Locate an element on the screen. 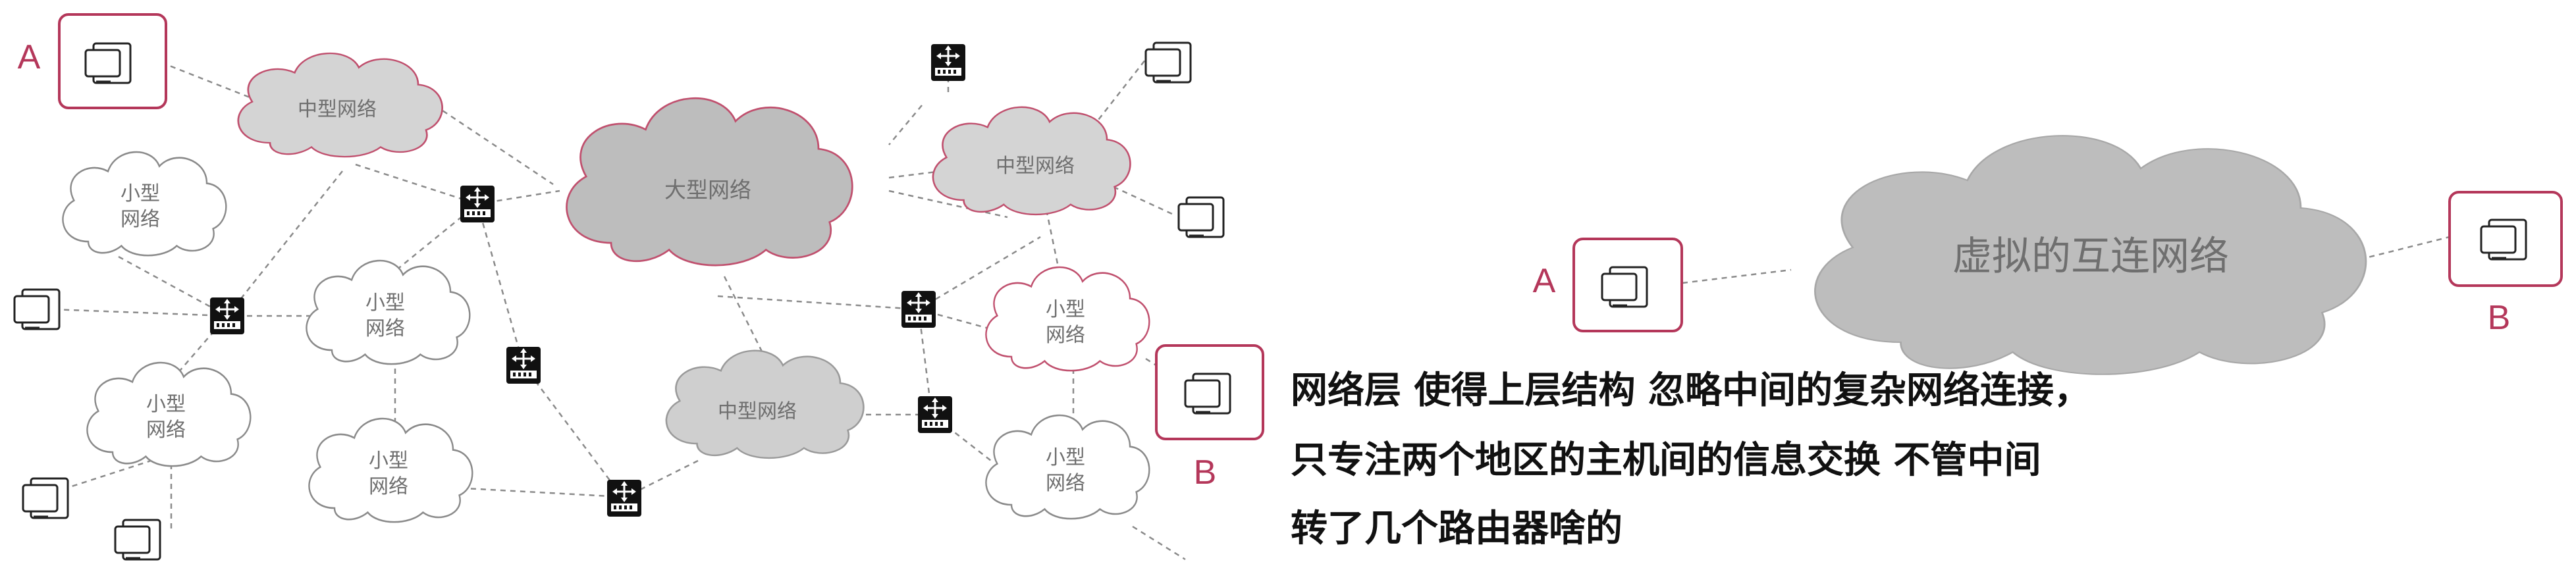  cloud-large: 大型网络 is located at coordinates (710, 182).